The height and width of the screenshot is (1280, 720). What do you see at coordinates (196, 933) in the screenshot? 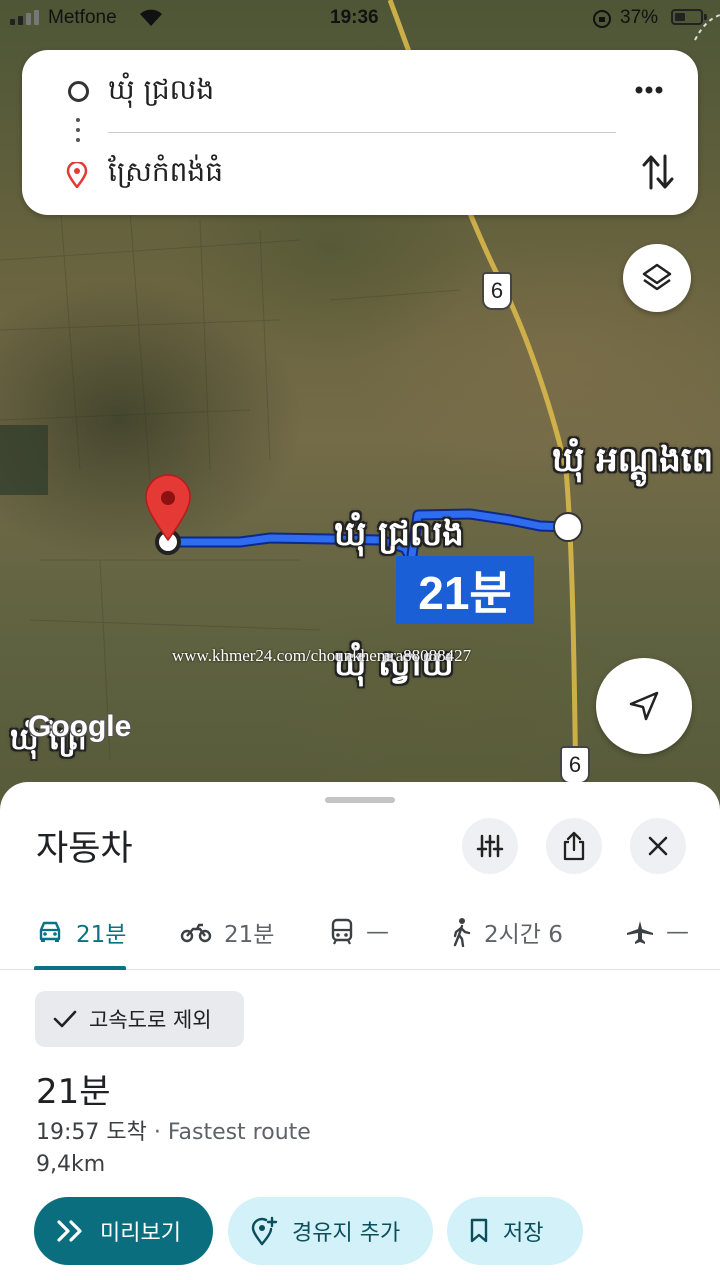
I see `motorcycle-icon` at bounding box center [196, 933].